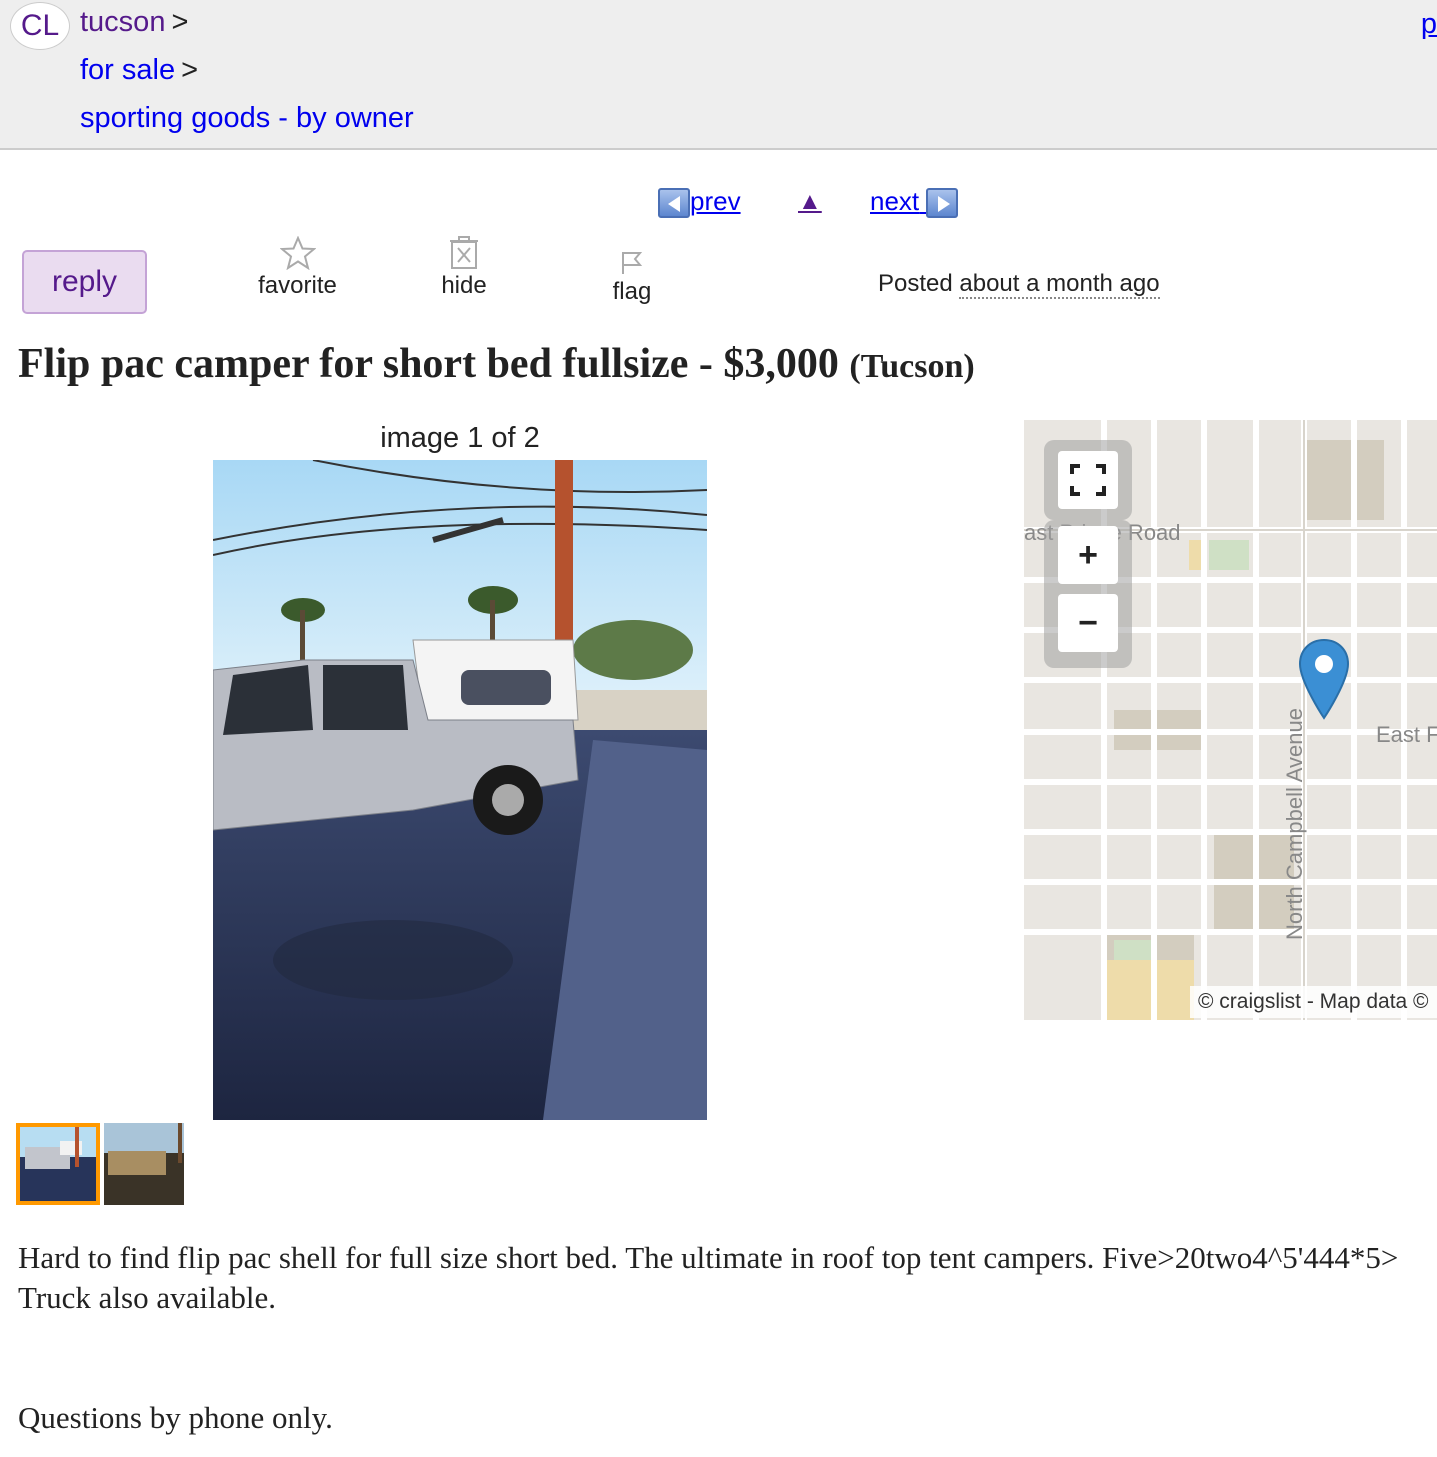  Describe the element at coordinates (84, 282) in the screenshot. I see `reply-button: reply` at that location.